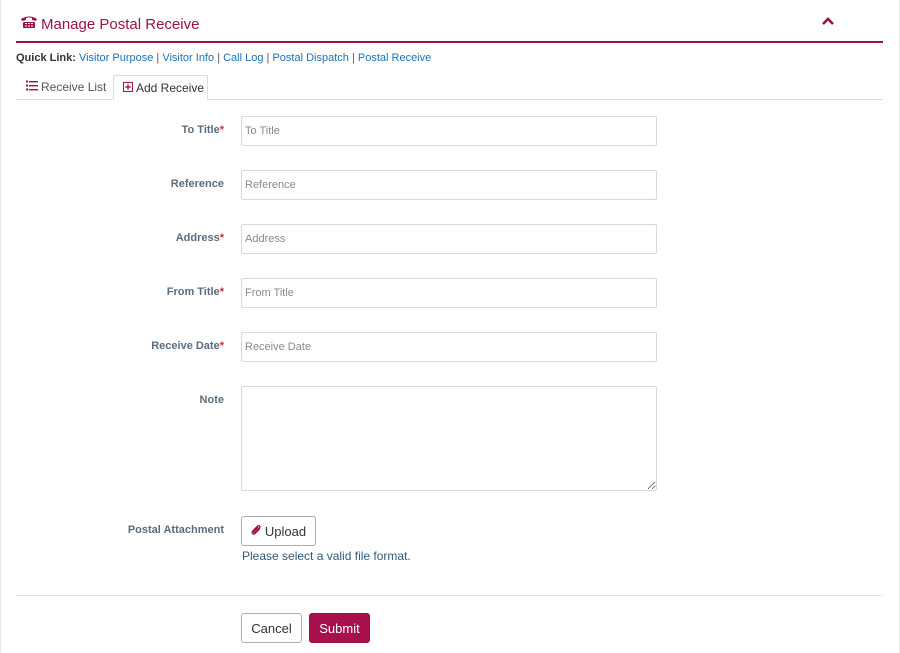  Describe the element at coordinates (258, 531) in the screenshot. I see `paperclip-icon` at that location.